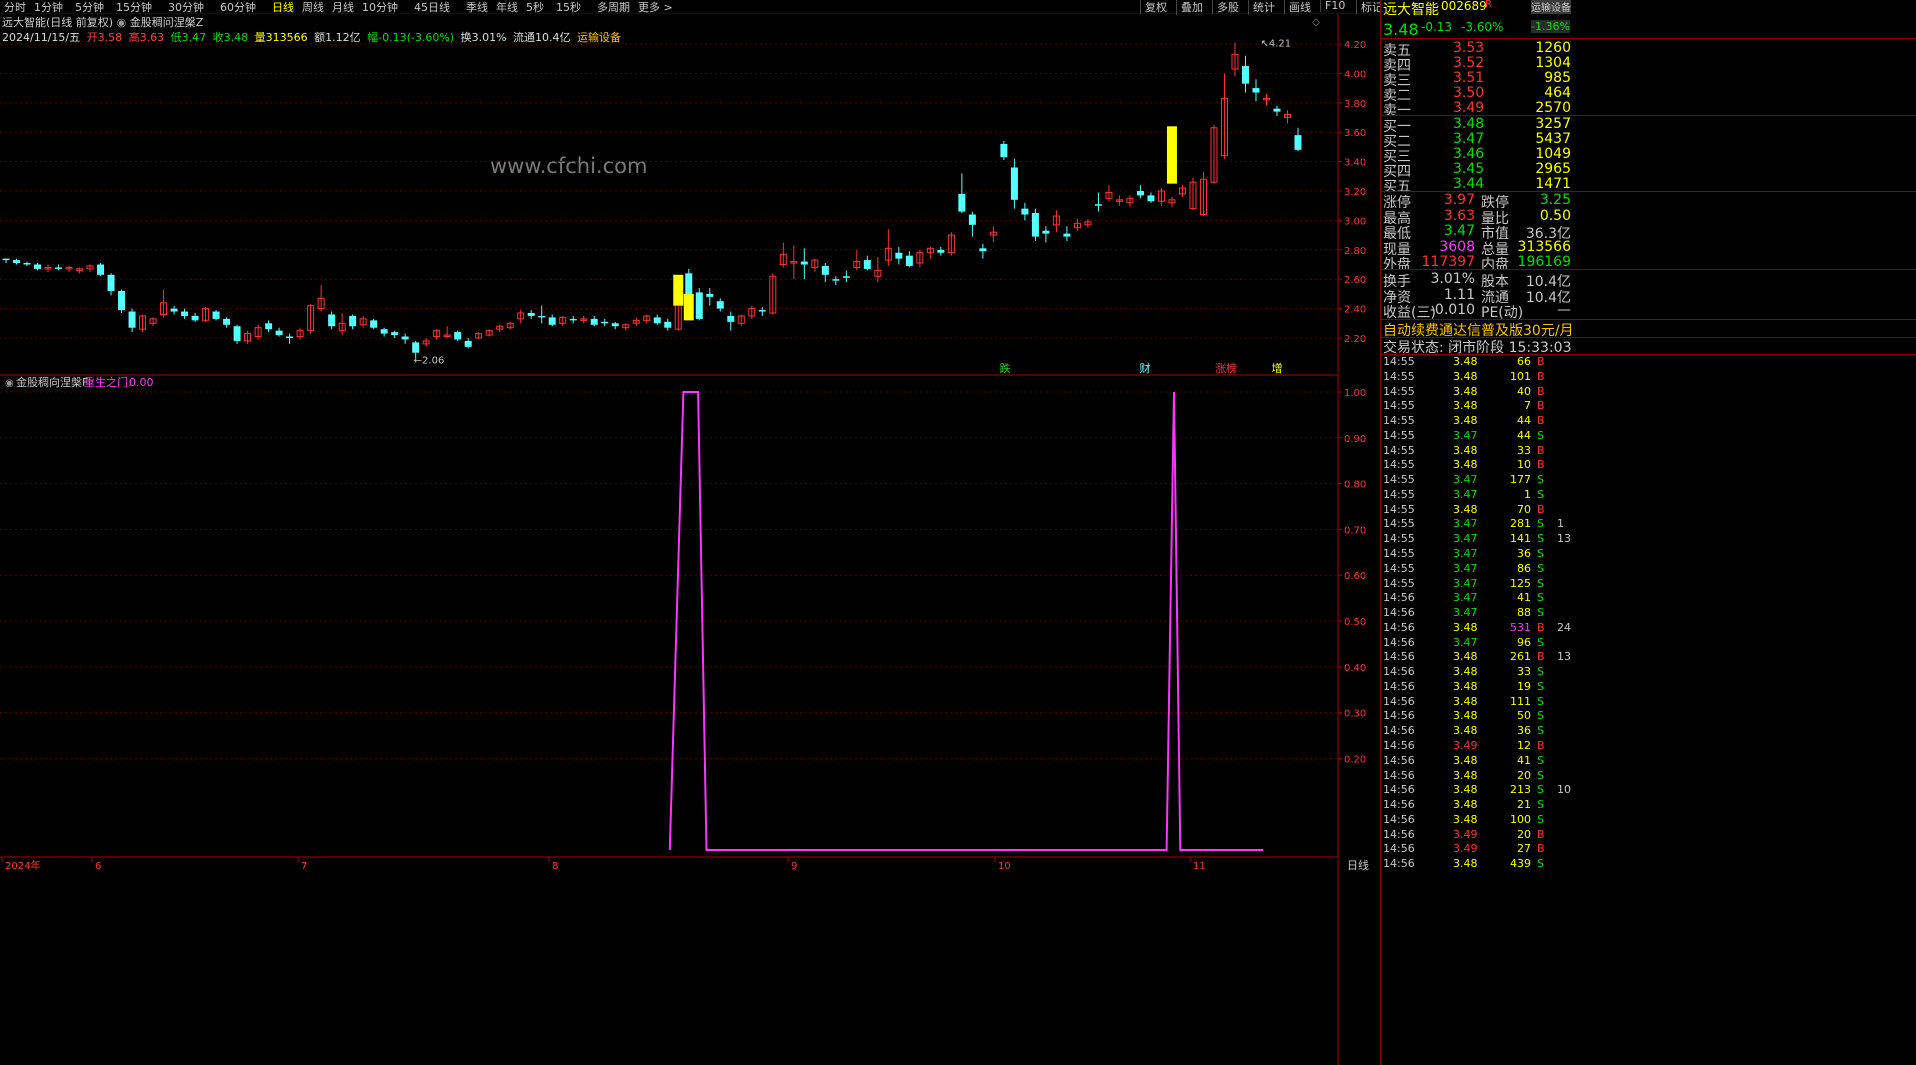 The width and height of the screenshot is (1916, 1065). What do you see at coordinates (1551, 7) in the screenshot?
I see `sector-name: 运输设备` at bounding box center [1551, 7].